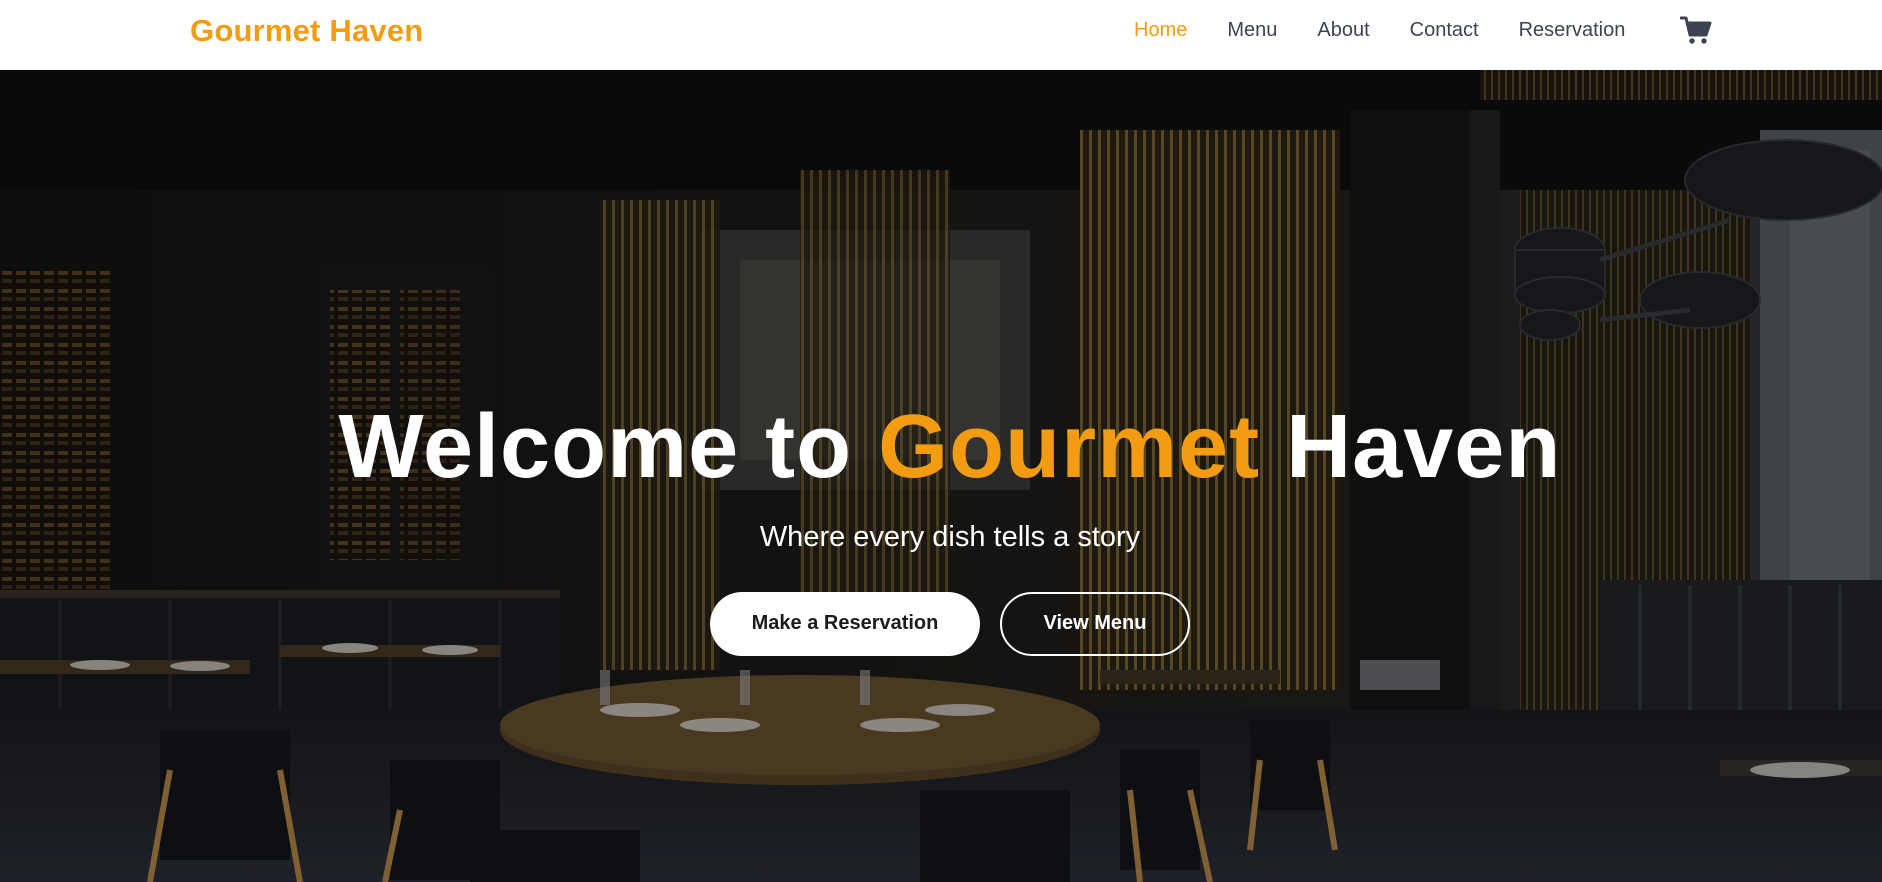 The height and width of the screenshot is (882, 1882). Describe the element at coordinates (950, 536) in the screenshot. I see `hero-subtitle: Where every dish tells a story` at that location.